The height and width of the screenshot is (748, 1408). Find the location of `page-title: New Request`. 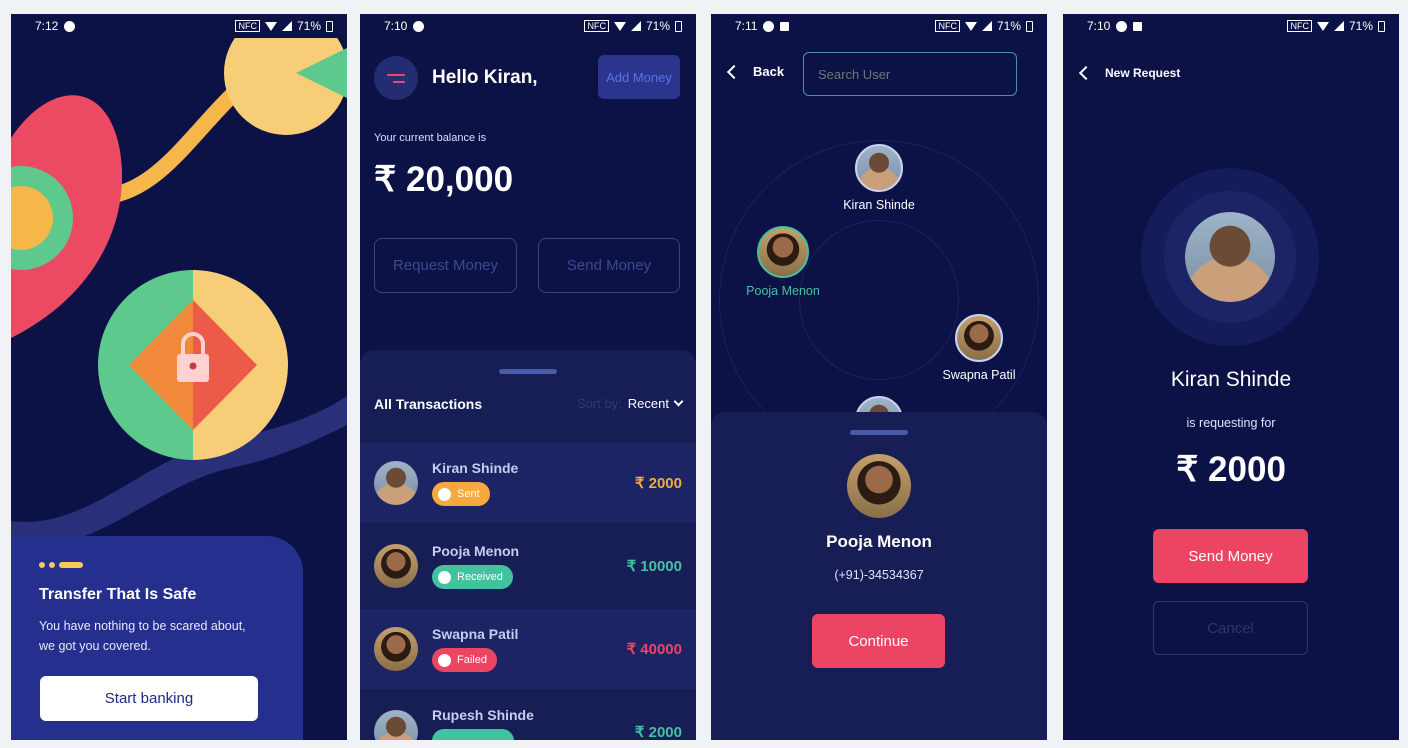

page-title: New Request is located at coordinates (1143, 73).